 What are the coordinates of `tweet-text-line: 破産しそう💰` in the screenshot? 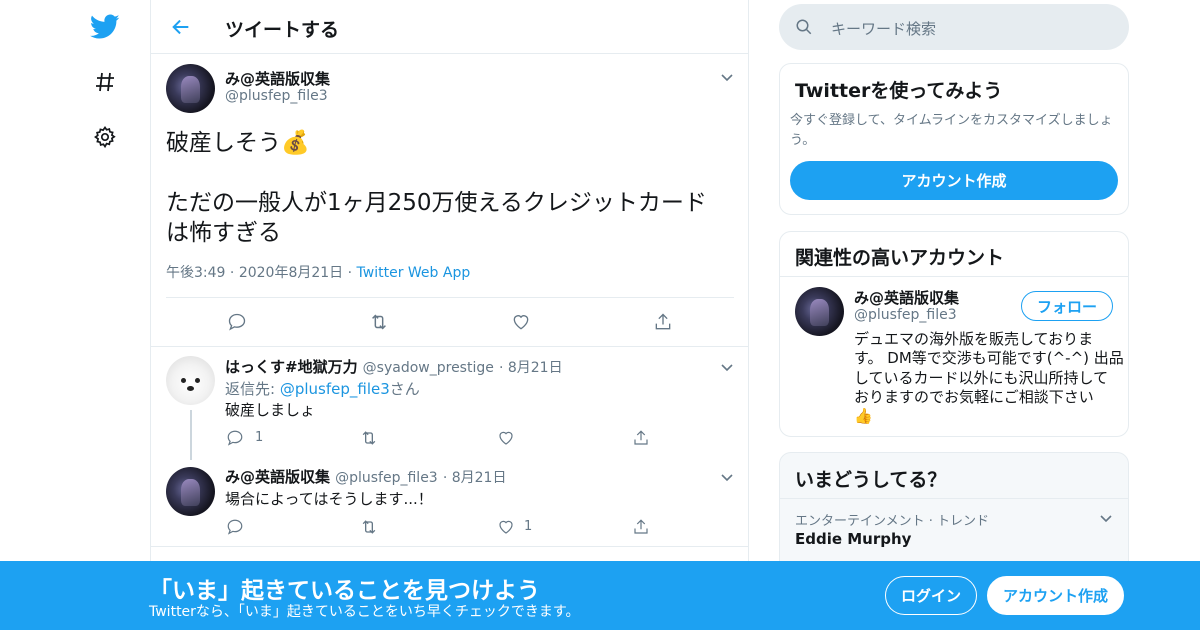 It's located at (238, 143).